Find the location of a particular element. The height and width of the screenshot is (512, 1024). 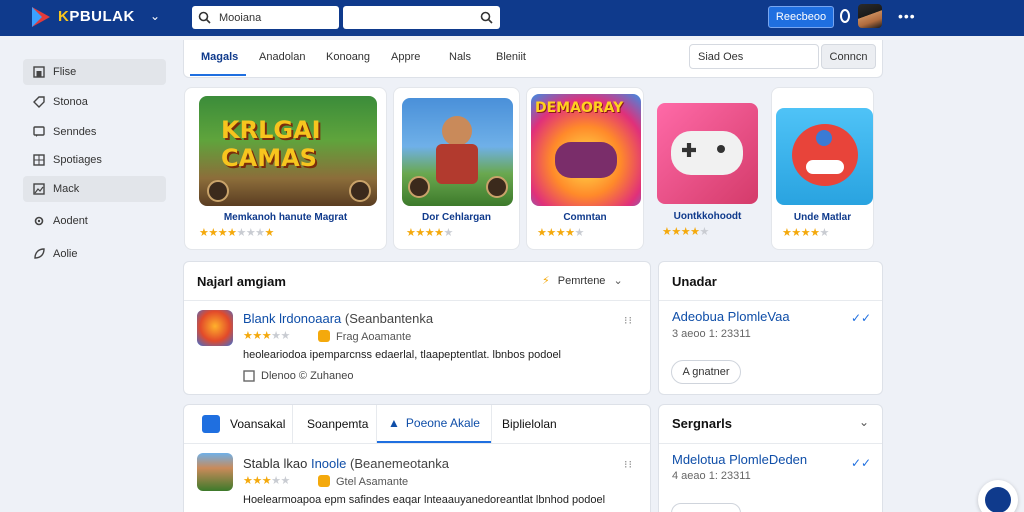

leaf-icon is located at coordinates (39, 253).